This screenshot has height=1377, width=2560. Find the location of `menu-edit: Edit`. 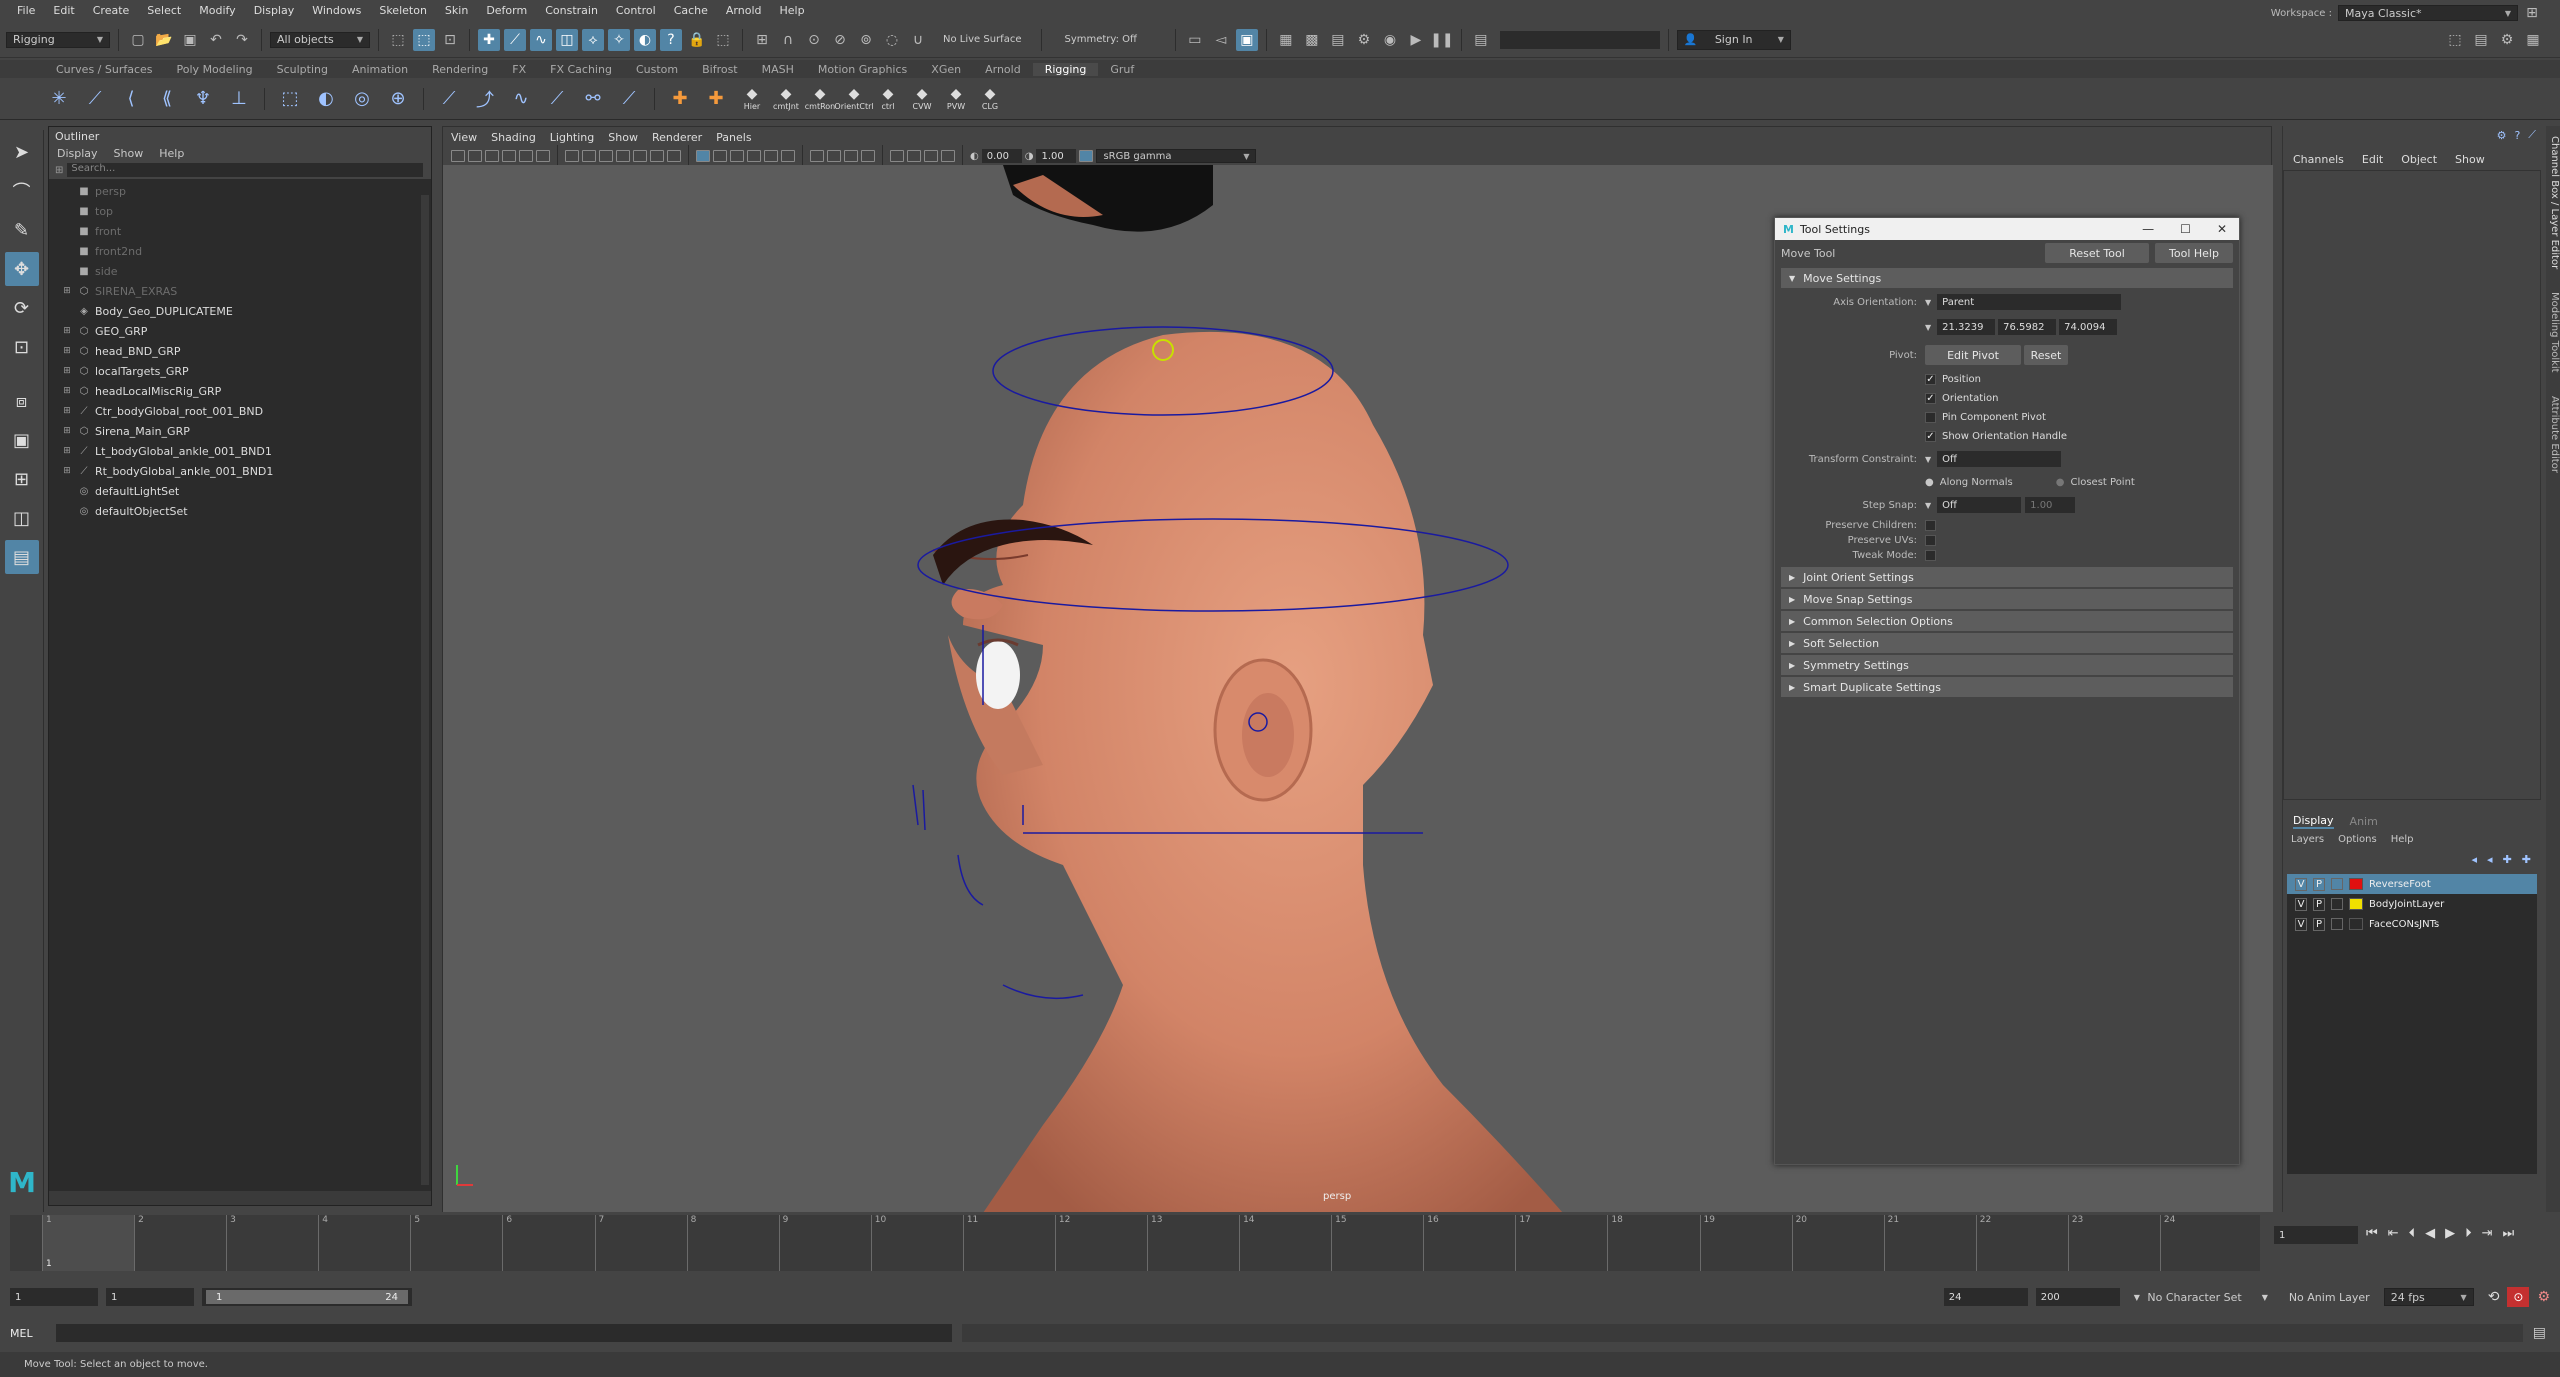

menu-edit: Edit is located at coordinates (63, 10).